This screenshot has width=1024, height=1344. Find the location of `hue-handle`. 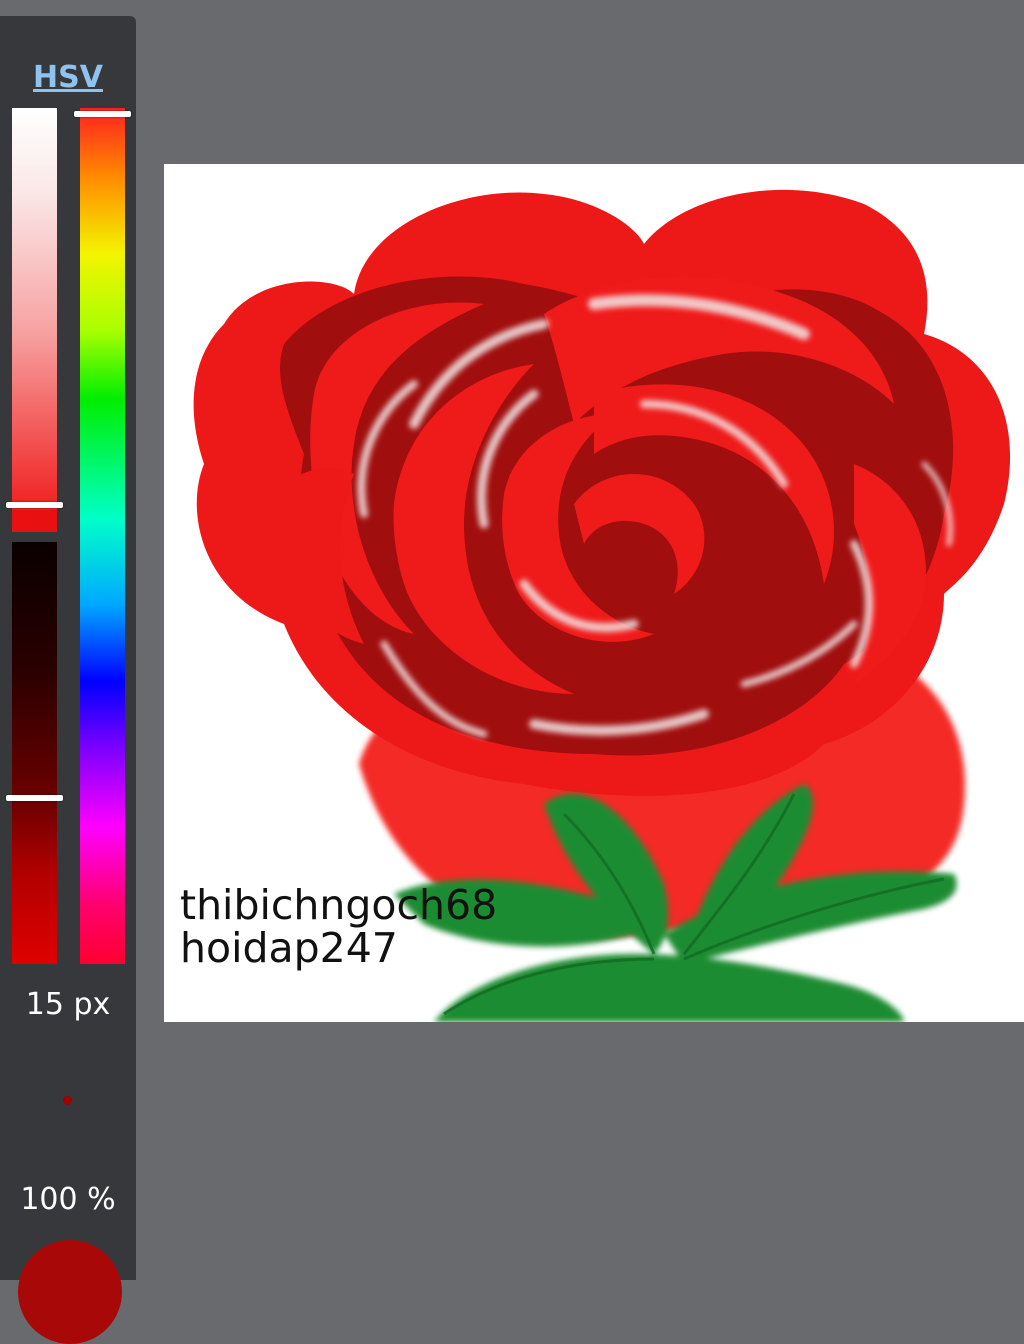

hue-handle is located at coordinates (102, 114).